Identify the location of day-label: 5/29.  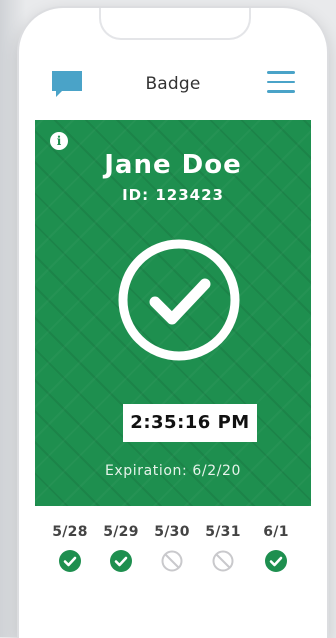
(121, 532).